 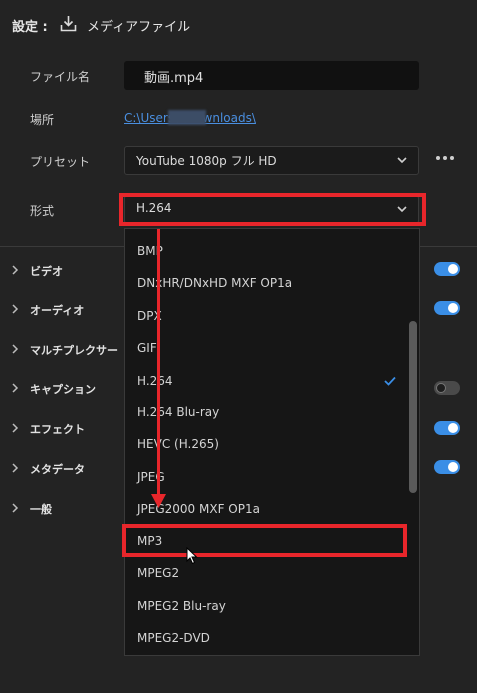 I want to click on option-gif: GIF, so click(x=147, y=348).